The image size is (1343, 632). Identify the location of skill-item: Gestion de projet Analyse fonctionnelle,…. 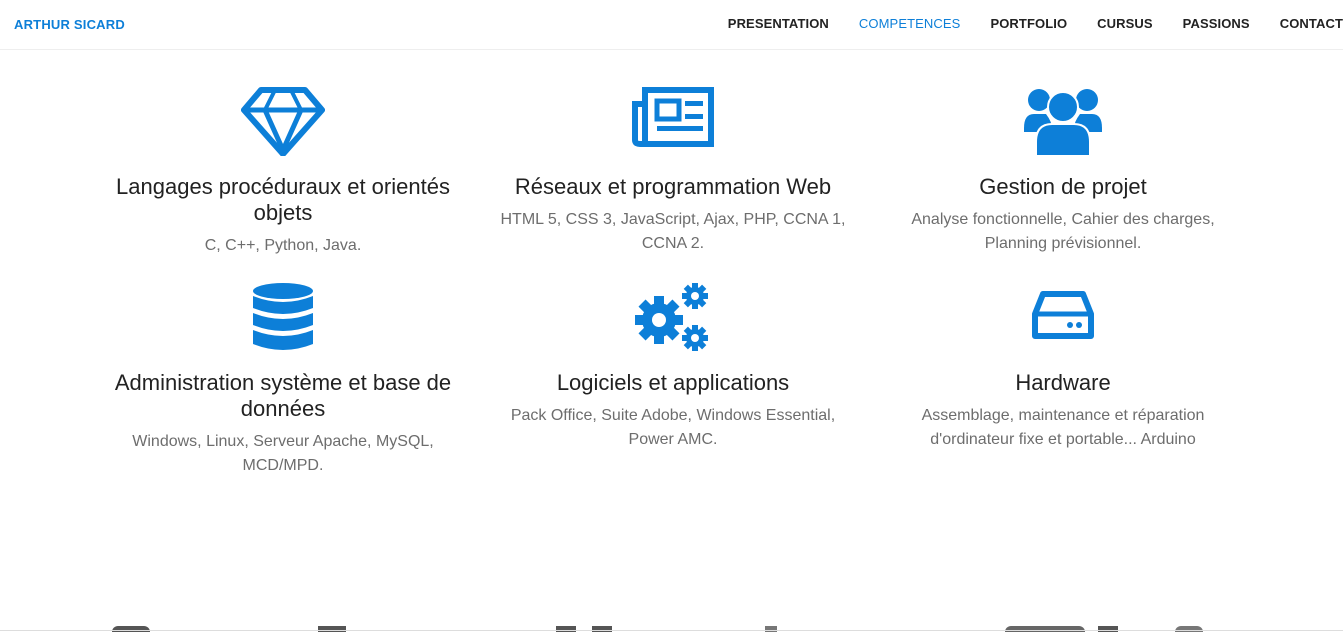
(1063, 171).